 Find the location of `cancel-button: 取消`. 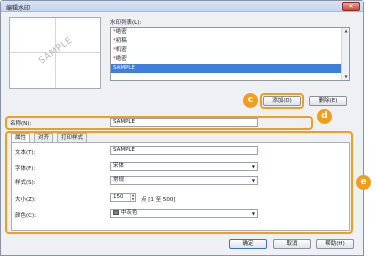

cancel-button: 取消 is located at coordinates (292, 244).